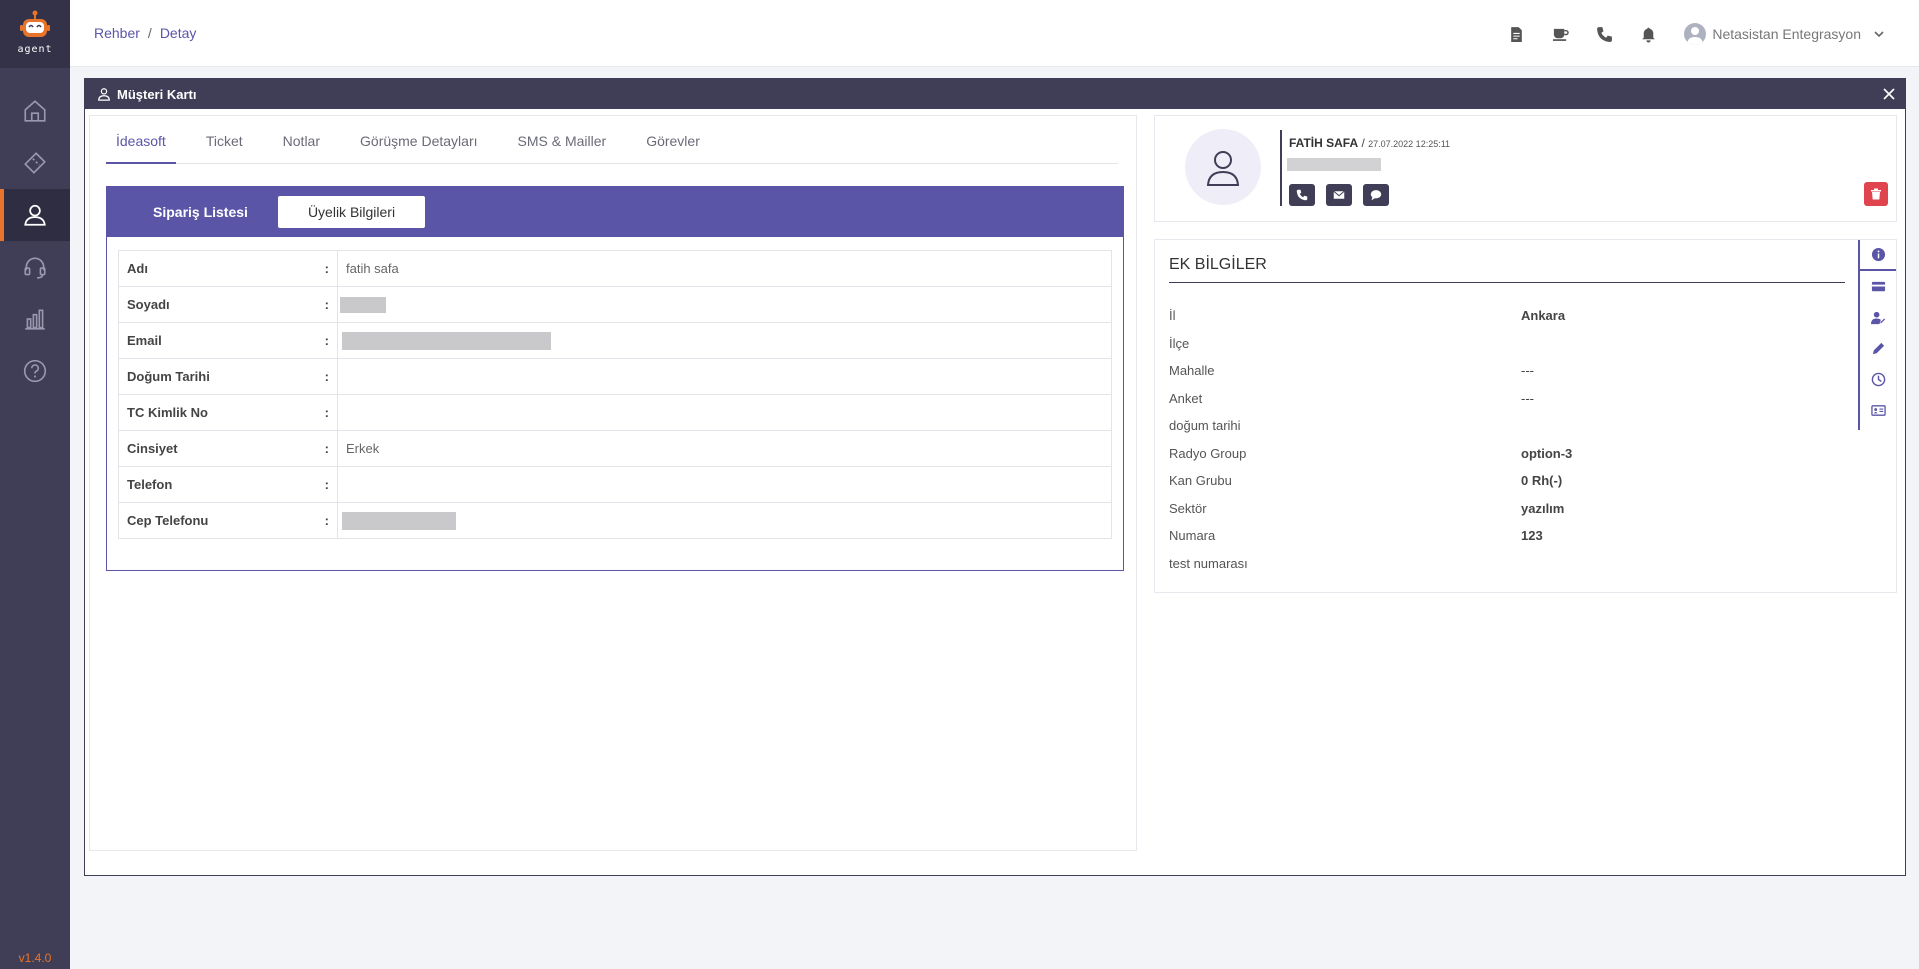 This screenshot has height=969, width=1919. What do you see at coordinates (228, 448) in the screenshot?
I see `field-label: Cinsiyet:` at bounding box center [228, 448].